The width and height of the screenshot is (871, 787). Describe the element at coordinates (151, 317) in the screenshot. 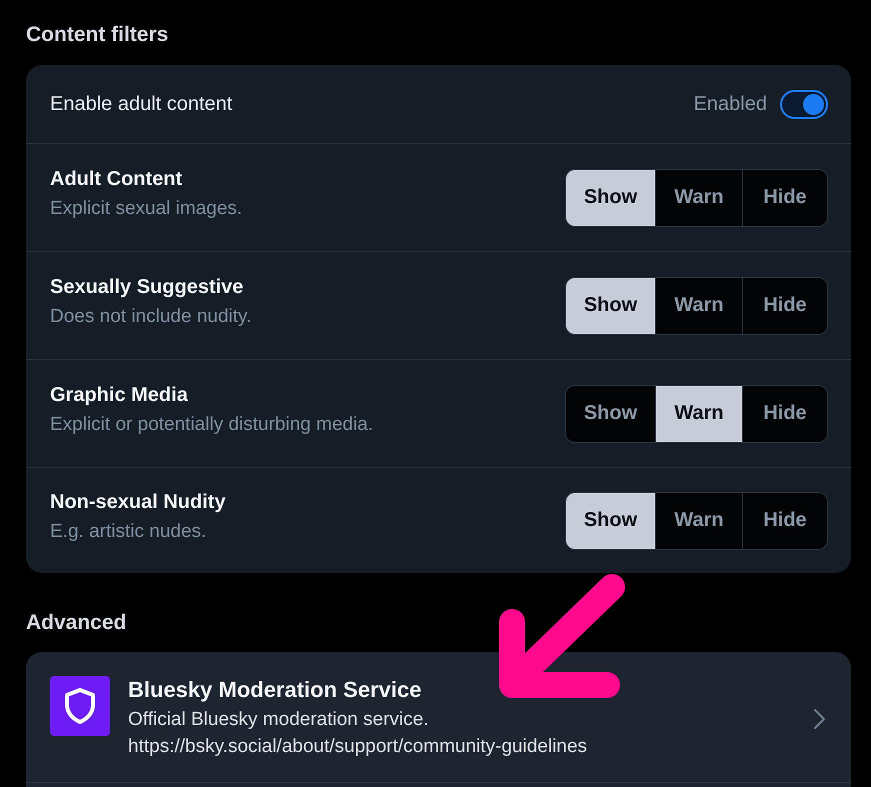

I see `filter-description: Does not include nudity.` at that location.